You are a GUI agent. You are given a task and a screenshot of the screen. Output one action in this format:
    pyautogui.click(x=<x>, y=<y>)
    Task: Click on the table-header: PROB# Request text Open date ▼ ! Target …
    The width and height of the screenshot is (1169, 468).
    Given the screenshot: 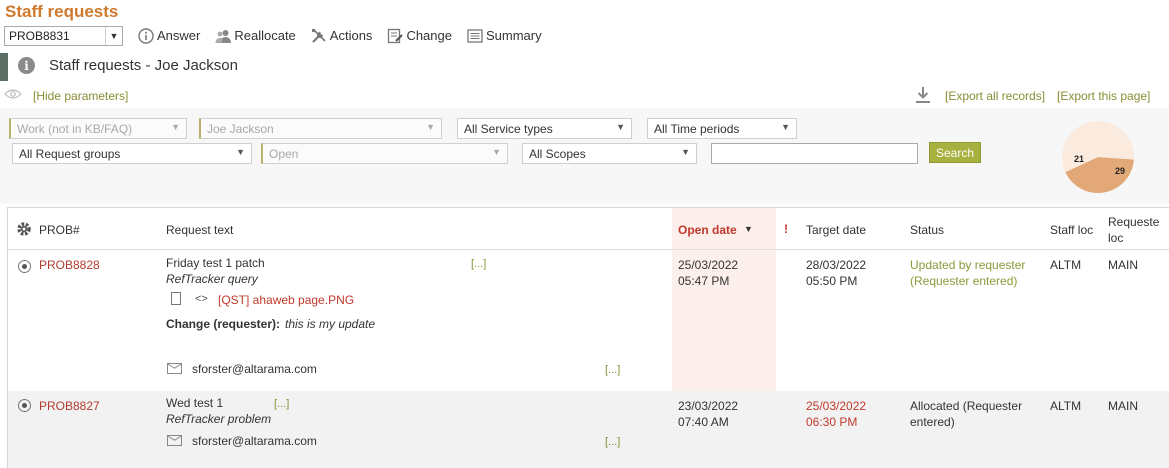 What is the action you would take?
    pyautogui.click(x=588, y=229)
    